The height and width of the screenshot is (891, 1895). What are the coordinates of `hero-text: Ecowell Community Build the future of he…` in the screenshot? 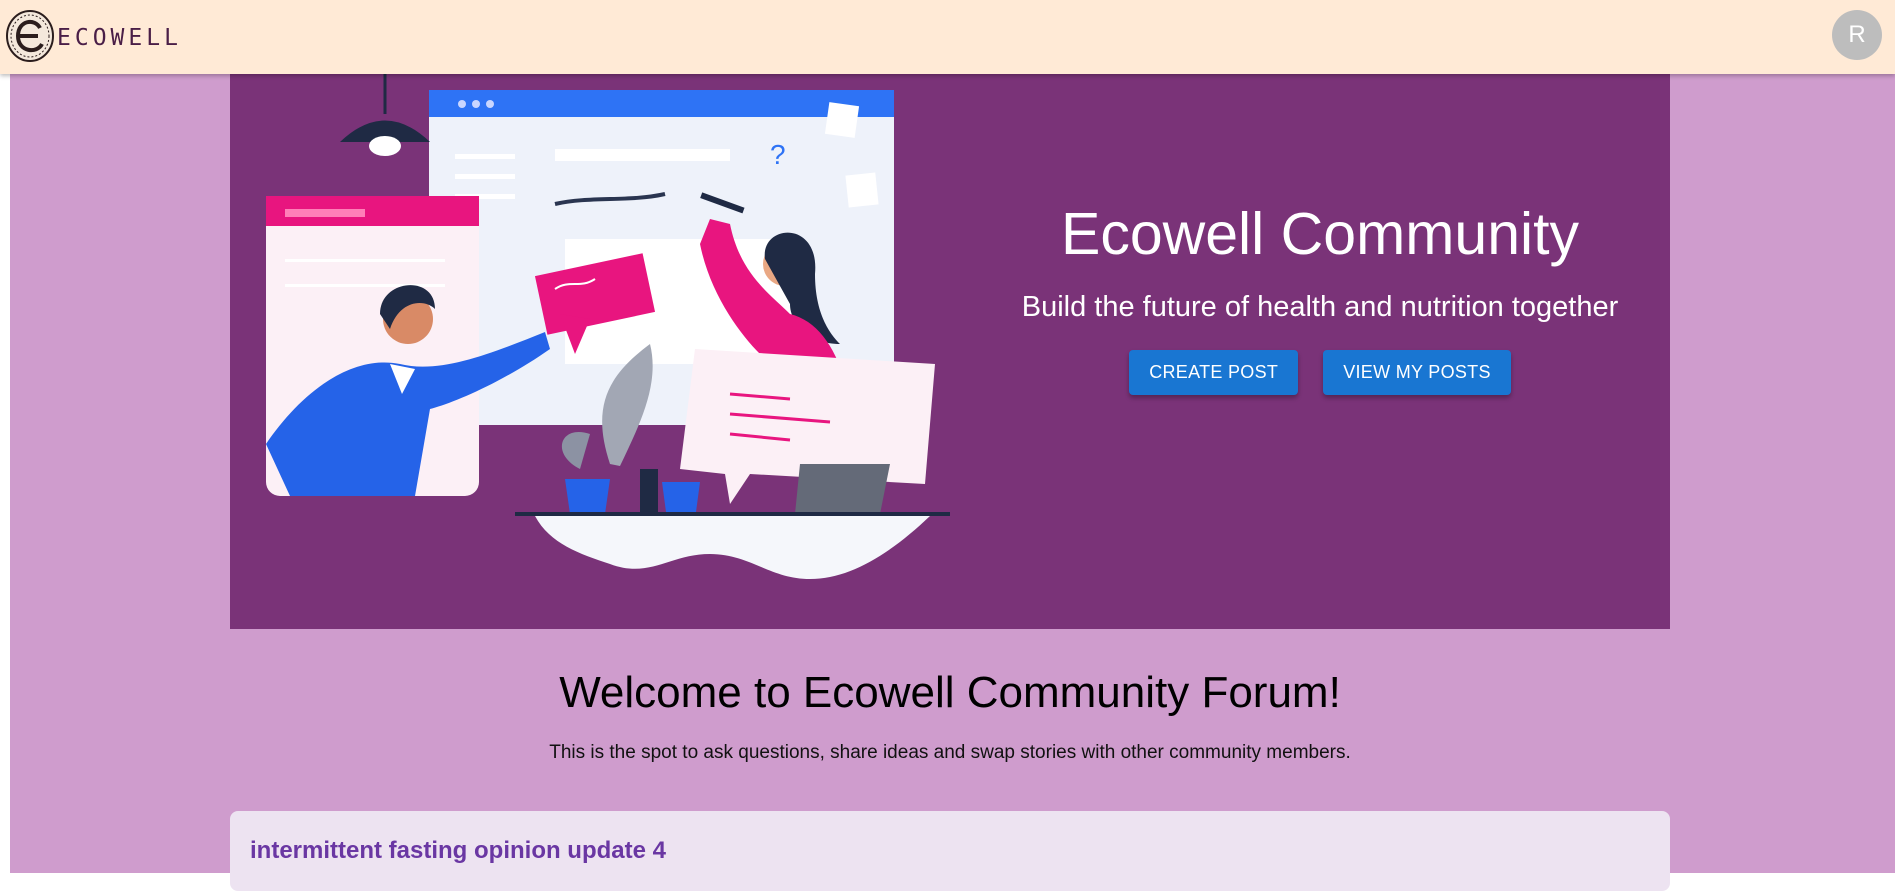 It's located at (1320, 297).